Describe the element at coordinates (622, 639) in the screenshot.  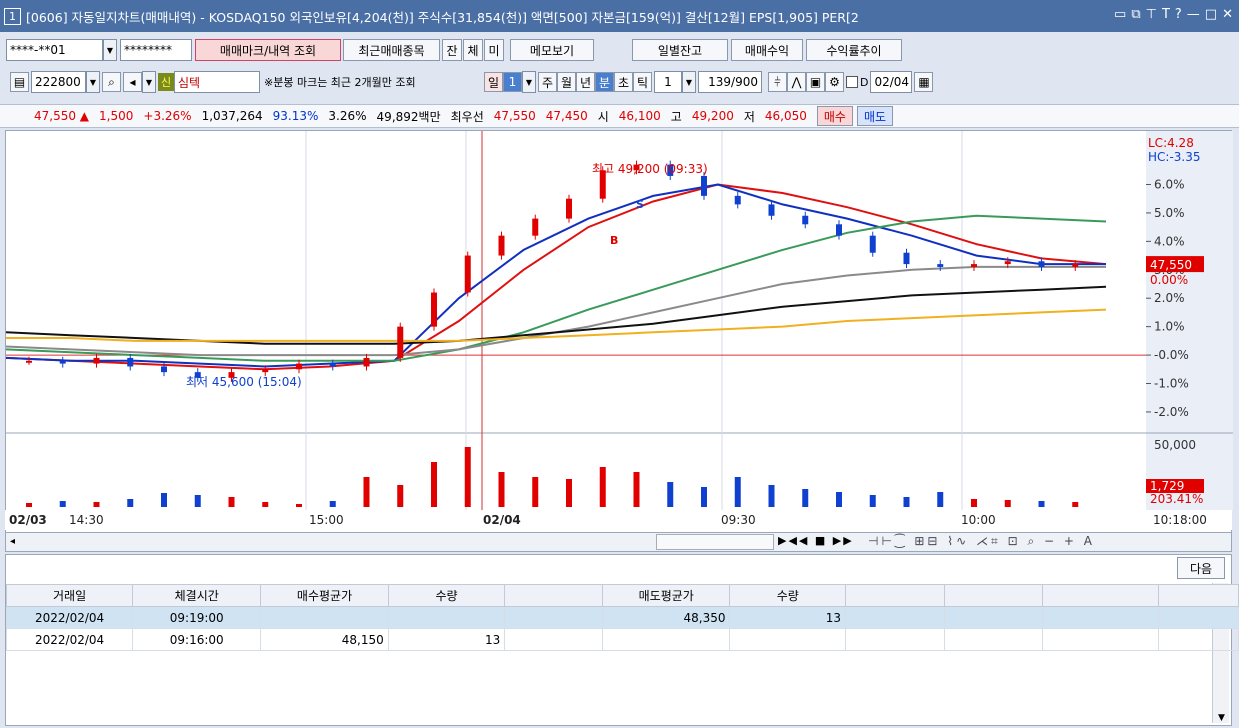
I see `table-row: 2022/02/04 09:16:00 48,150 13` at that location.